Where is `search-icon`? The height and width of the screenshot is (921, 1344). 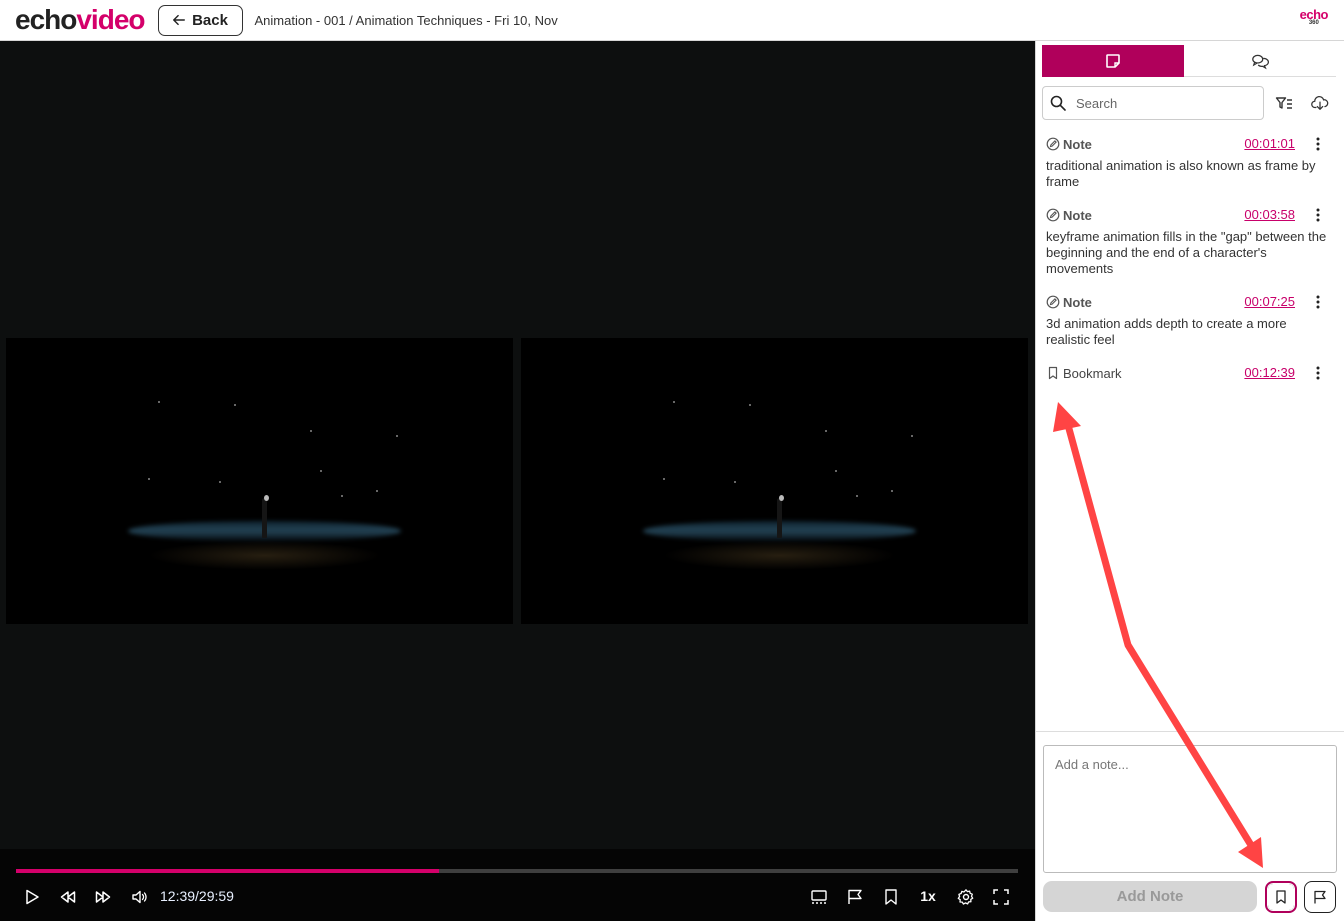 search-icon is located at coordinates (1058, 103).